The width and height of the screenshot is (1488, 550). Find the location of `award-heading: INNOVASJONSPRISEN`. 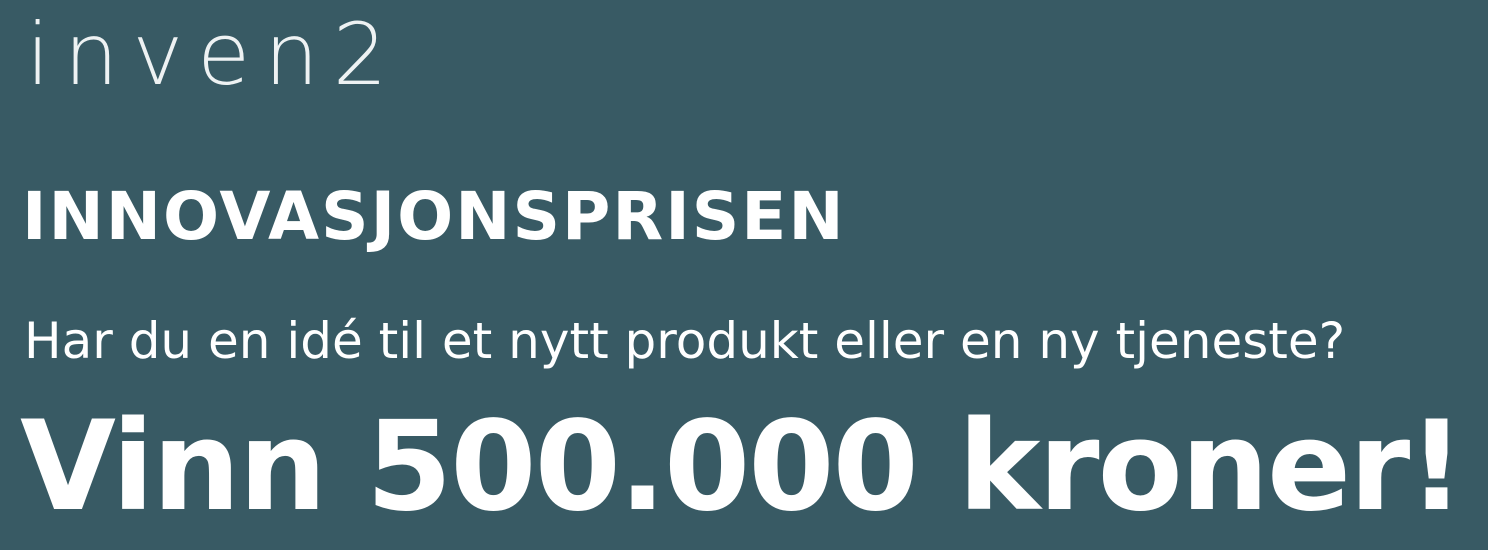

award-heading: INNOVASJONSPRISEN is located at coordinates (434, 216).